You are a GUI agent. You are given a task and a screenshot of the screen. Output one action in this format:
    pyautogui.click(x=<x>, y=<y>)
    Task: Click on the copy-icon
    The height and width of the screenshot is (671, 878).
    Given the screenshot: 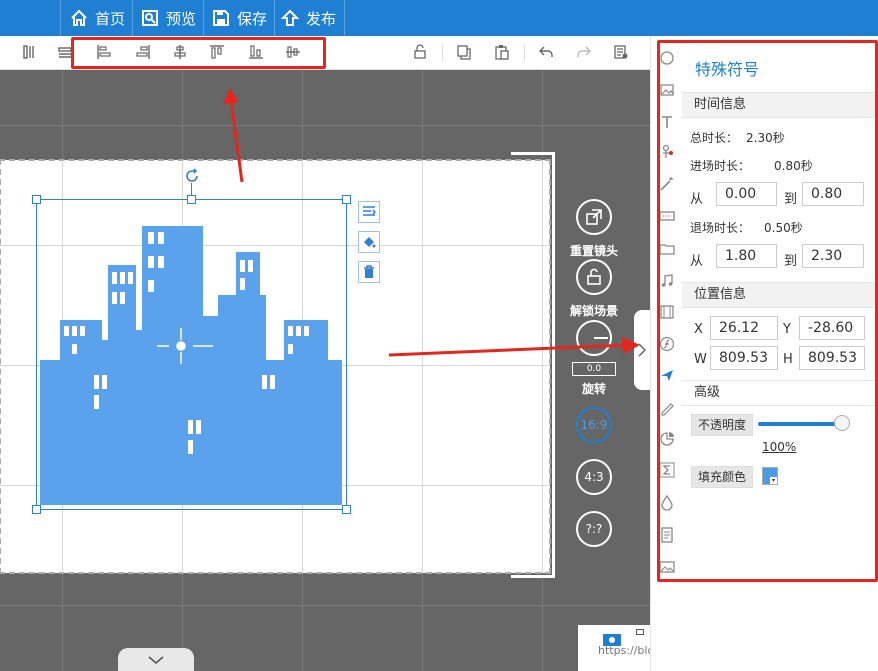 What is the action you would take?
    pyautogui.click(x=464, y=52)
    